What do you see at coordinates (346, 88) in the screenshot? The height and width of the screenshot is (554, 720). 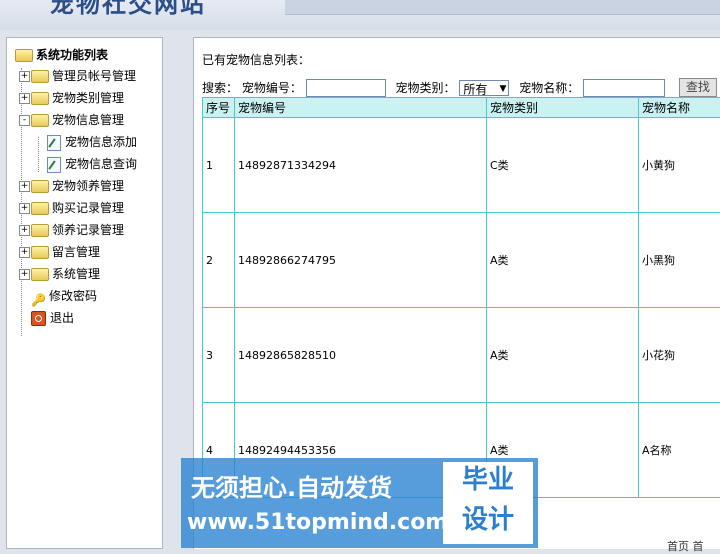 I see `pet-no-input` at bounding box center [346, 88].